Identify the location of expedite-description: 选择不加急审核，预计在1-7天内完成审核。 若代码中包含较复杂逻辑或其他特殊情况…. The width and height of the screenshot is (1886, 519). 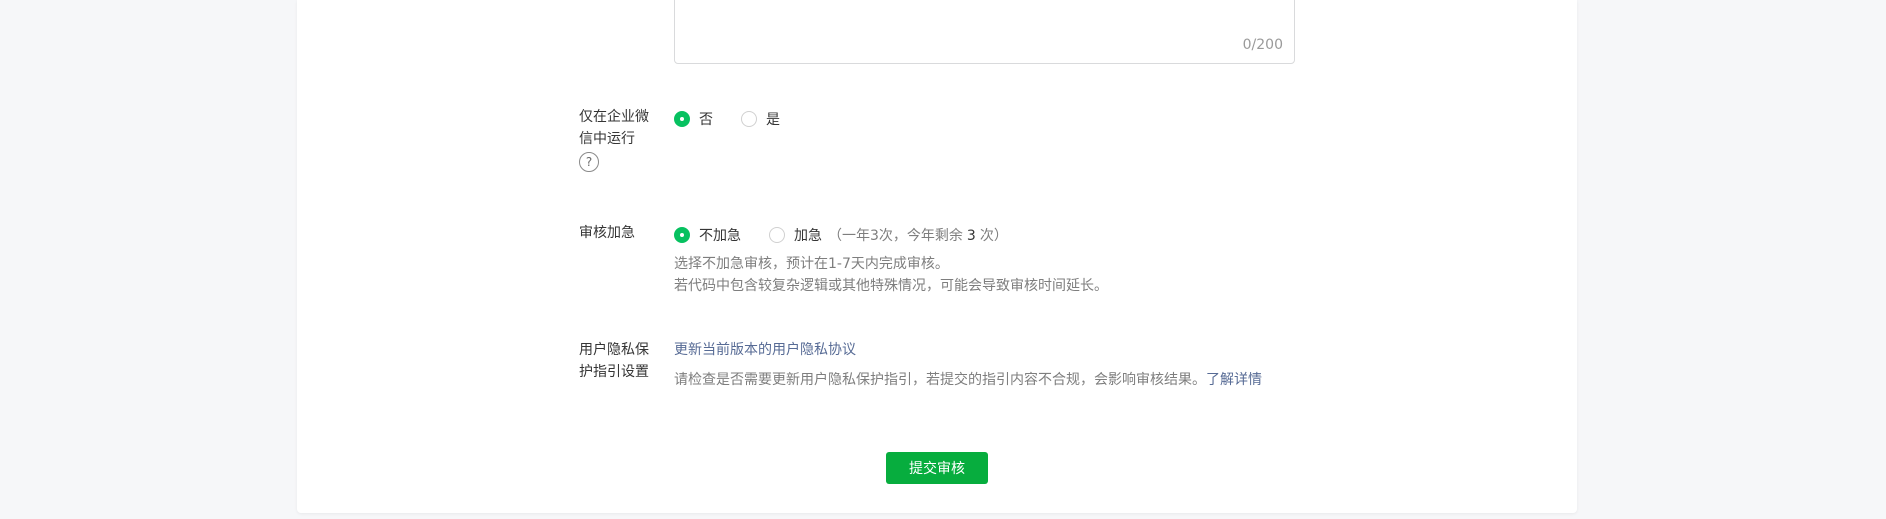
(891, 275).